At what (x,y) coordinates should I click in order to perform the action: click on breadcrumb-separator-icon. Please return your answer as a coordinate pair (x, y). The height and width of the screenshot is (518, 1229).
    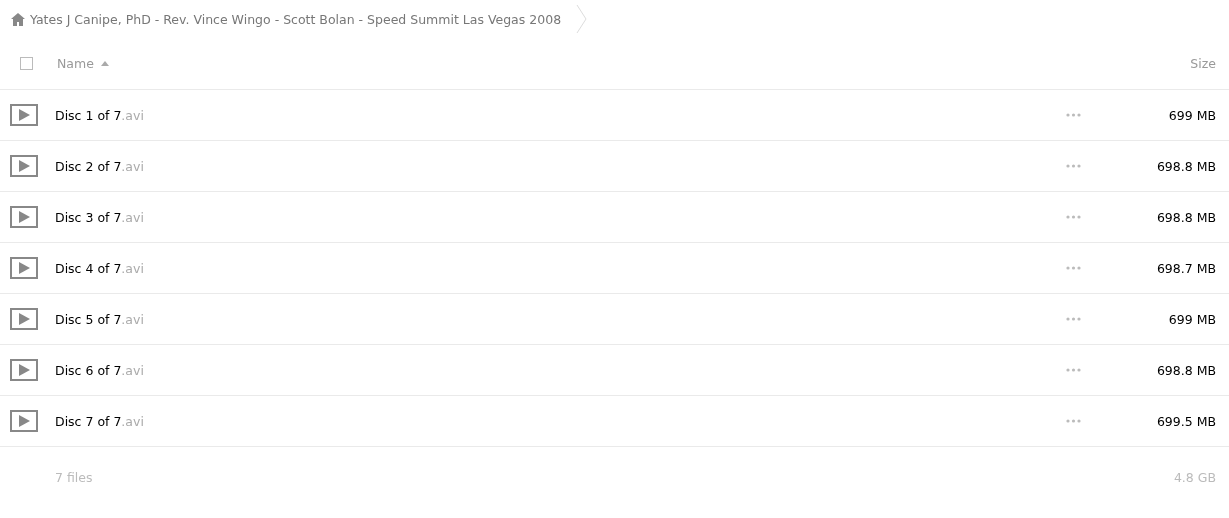
    Looking at the image, I should click on (582, 19).